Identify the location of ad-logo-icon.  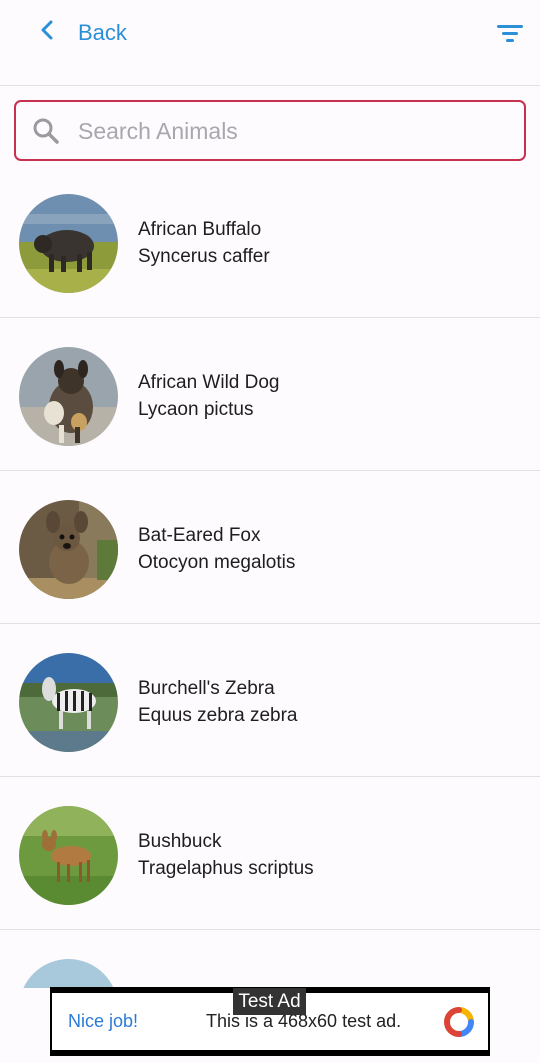
(459, 1022).